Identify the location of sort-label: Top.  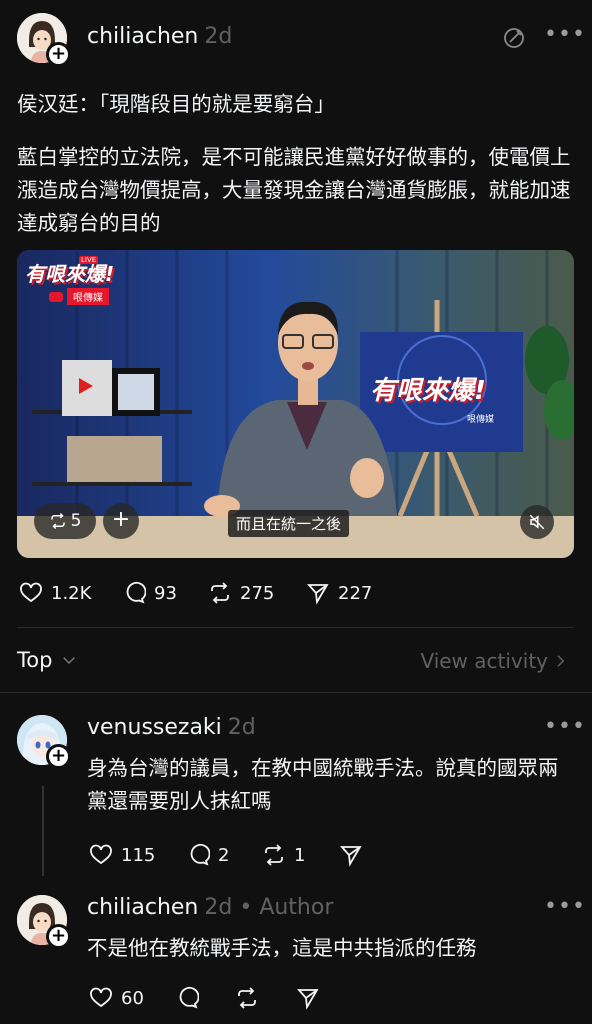
(35, 660).